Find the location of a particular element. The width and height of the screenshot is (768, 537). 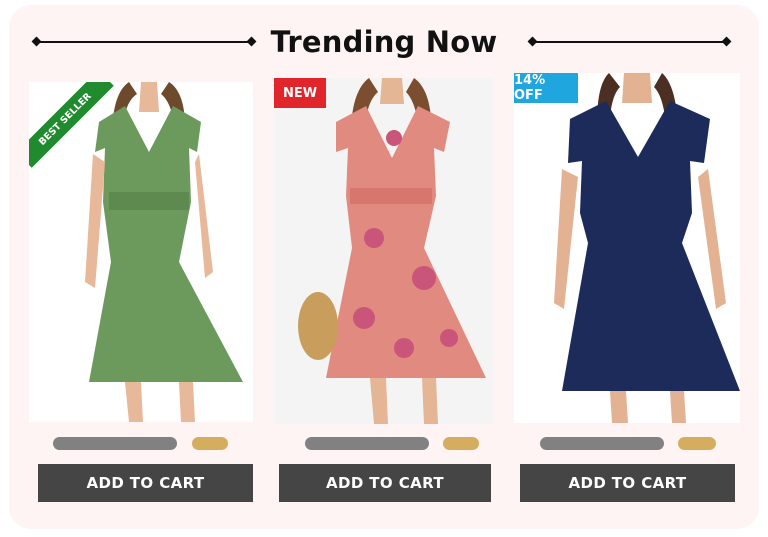

new-badge: NEW is located at coordinates (300, 93).